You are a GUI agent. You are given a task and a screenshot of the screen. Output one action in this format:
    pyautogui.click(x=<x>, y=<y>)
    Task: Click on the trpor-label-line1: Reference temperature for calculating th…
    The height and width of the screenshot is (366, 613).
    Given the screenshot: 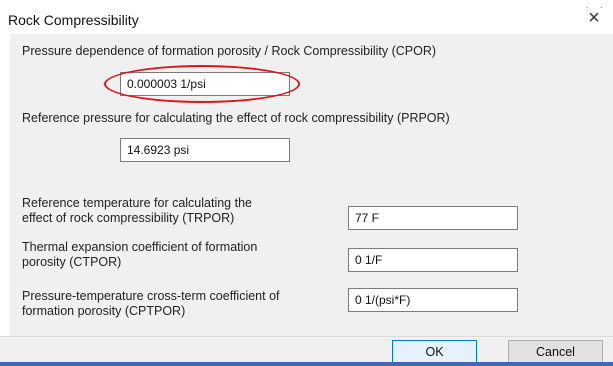 What is the action you would take?
    pyautogui.click(x=137, y=203)
    